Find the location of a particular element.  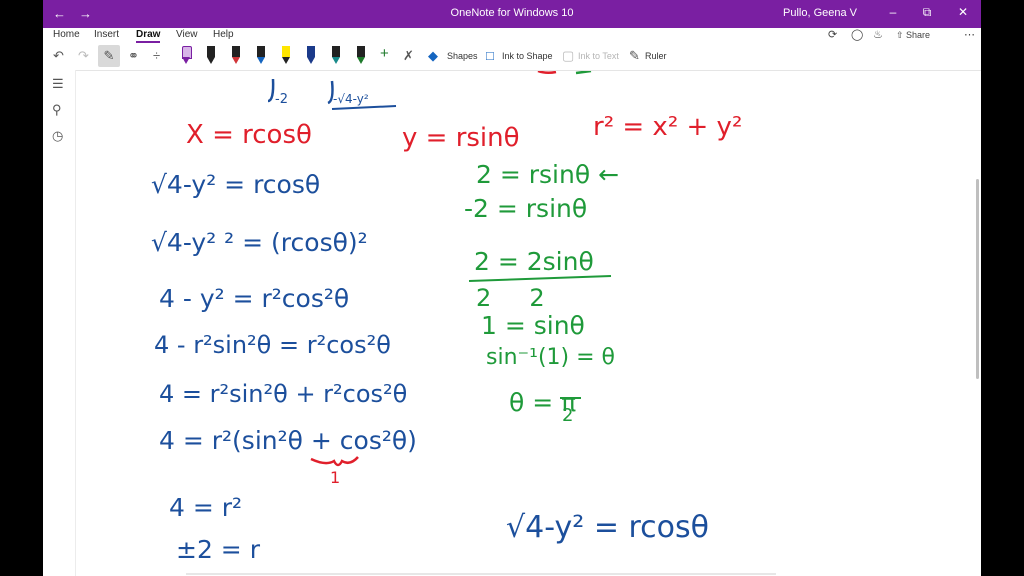

search-icon: ⚲ is located at coordinates (57, 110).